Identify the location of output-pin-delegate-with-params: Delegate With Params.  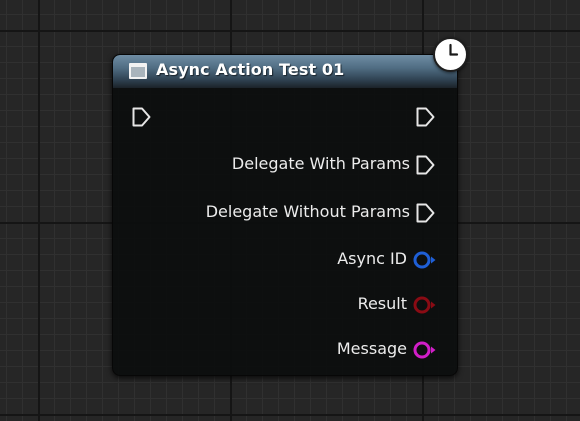
(230, 165).